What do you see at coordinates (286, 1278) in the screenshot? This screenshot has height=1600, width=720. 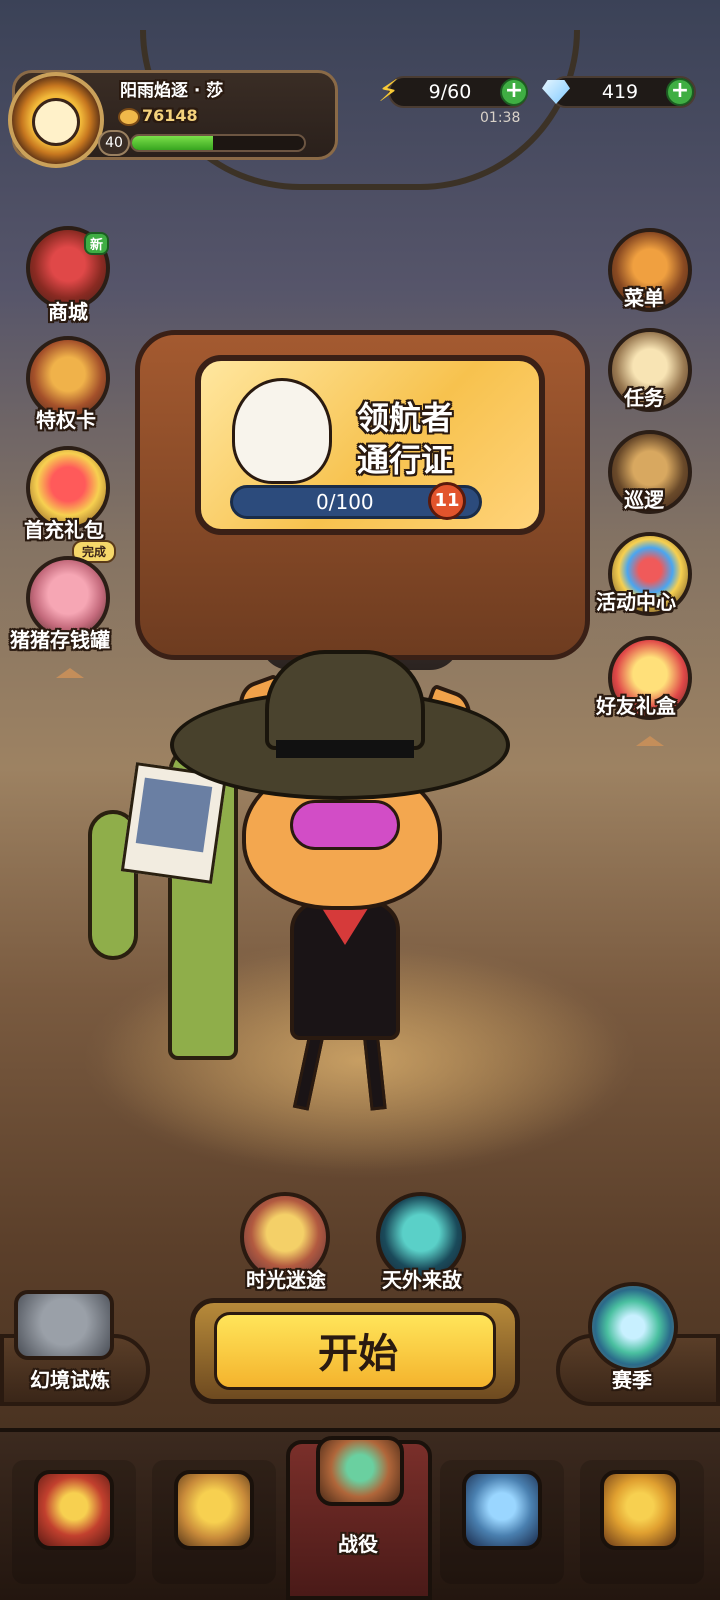 I see `time-maze-label: 时光迷途` at bounding box center [286, 1278].